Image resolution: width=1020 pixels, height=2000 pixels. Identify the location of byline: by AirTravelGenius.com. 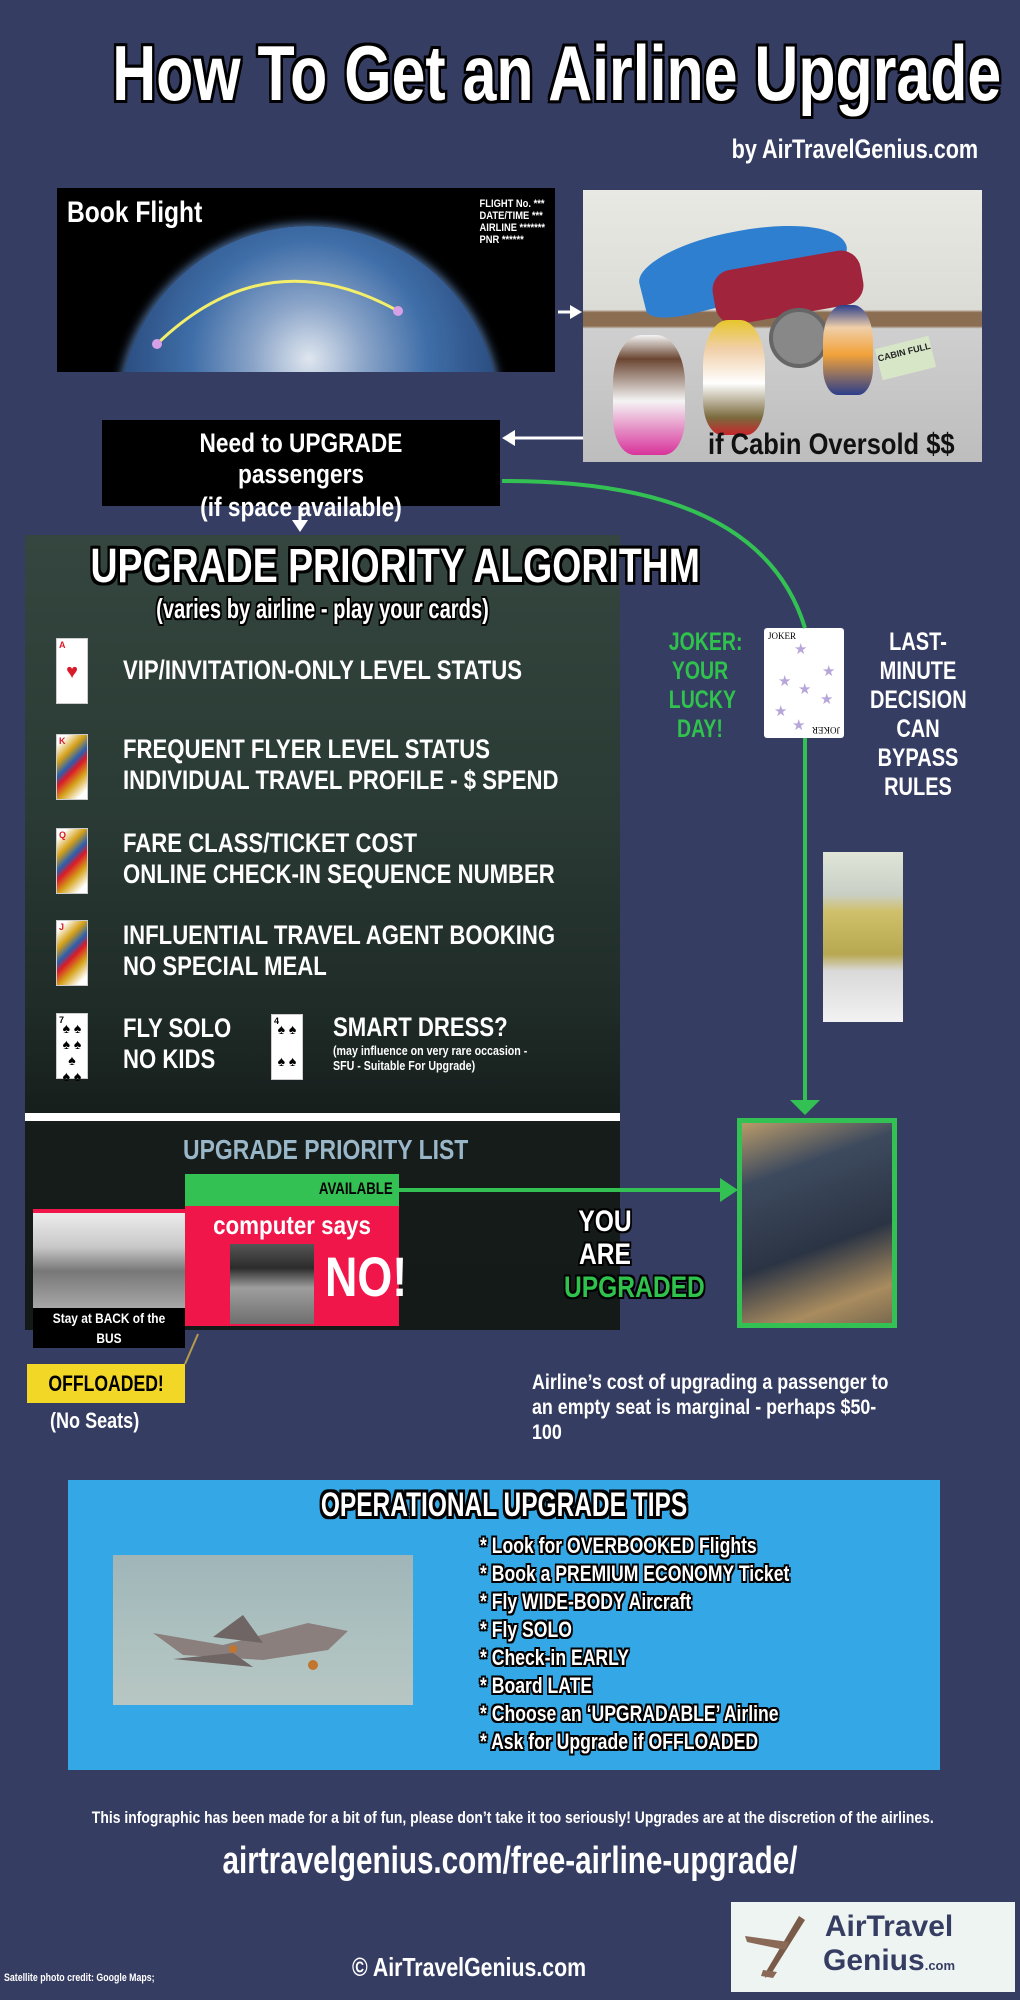
(855, 149).